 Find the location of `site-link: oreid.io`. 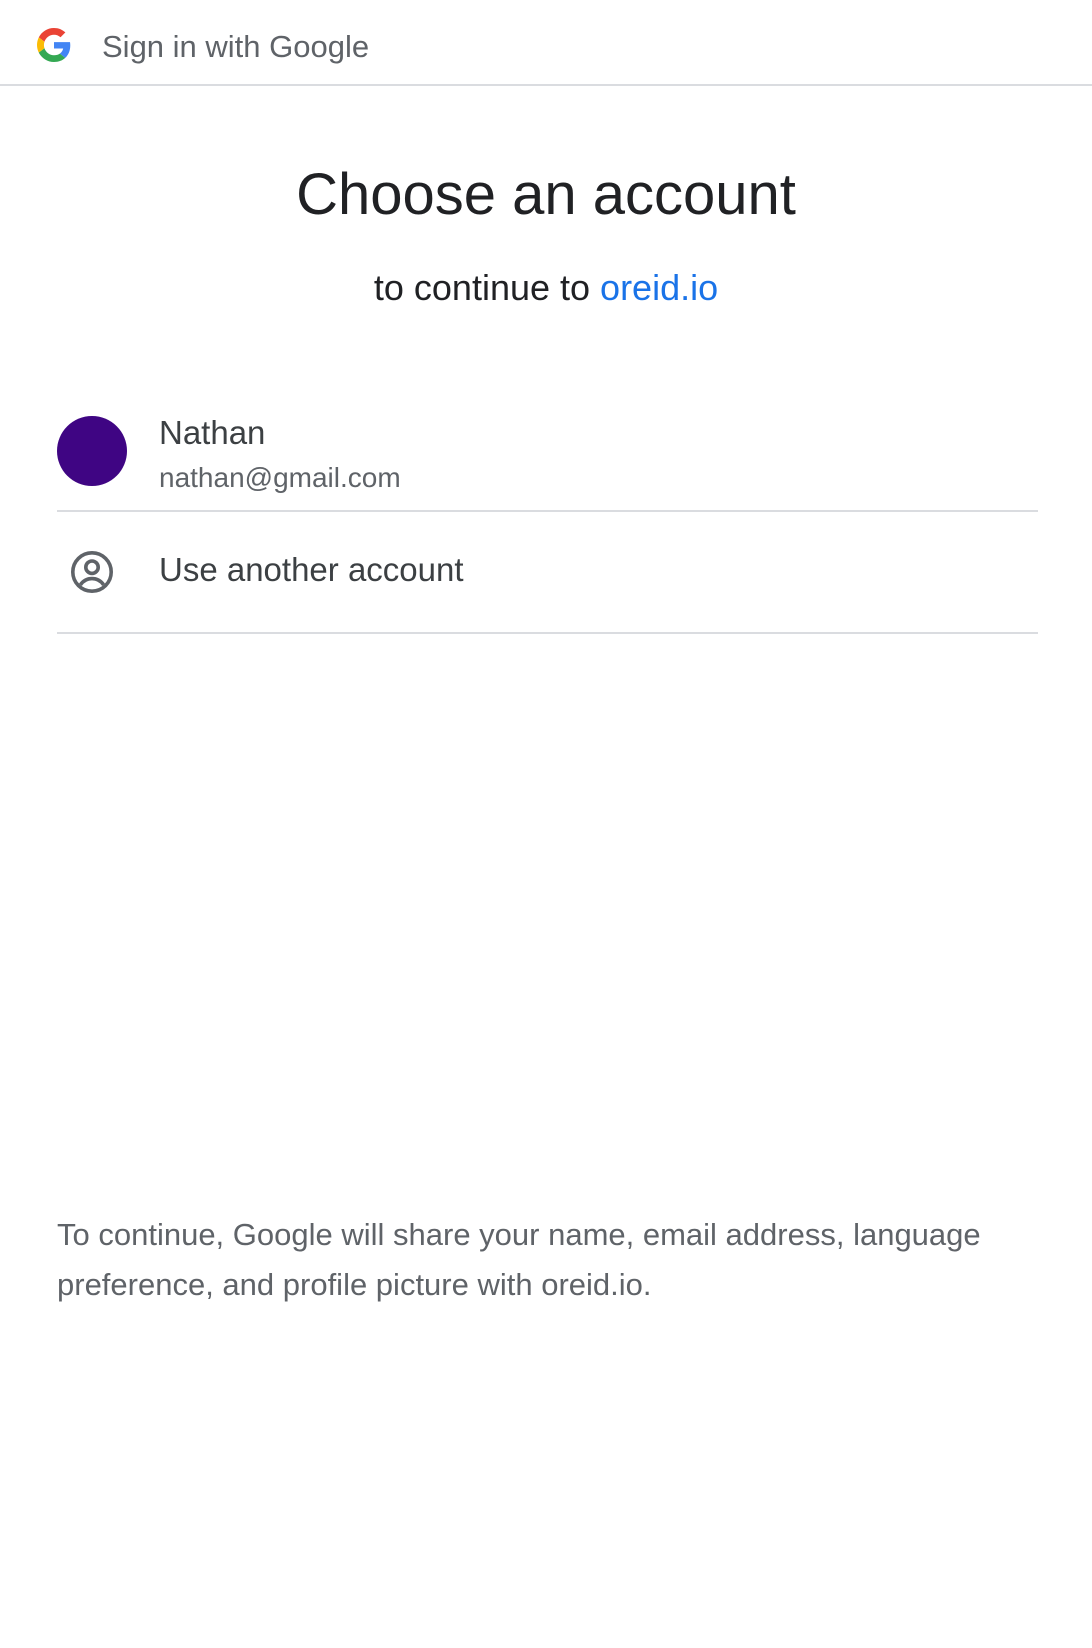

site-link: oreid.io is located at coordinates (659, 287).